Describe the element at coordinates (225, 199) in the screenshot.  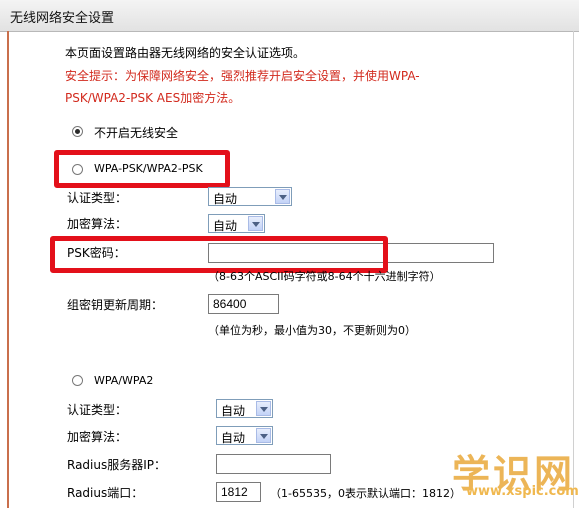
I see `psk-auth-type-value: 自动` at that location.